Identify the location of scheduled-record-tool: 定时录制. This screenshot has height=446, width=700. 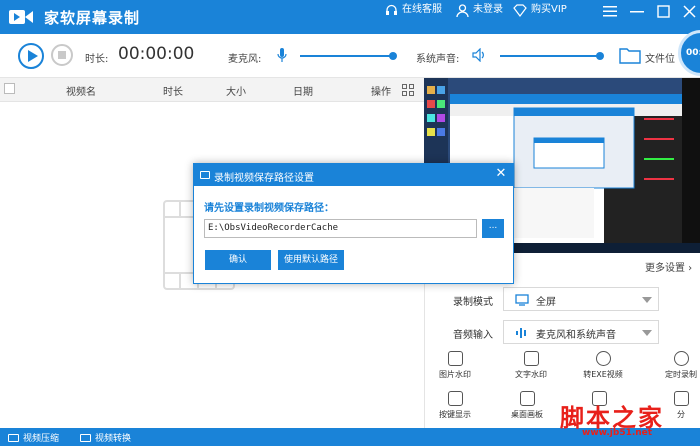
(675, 365).